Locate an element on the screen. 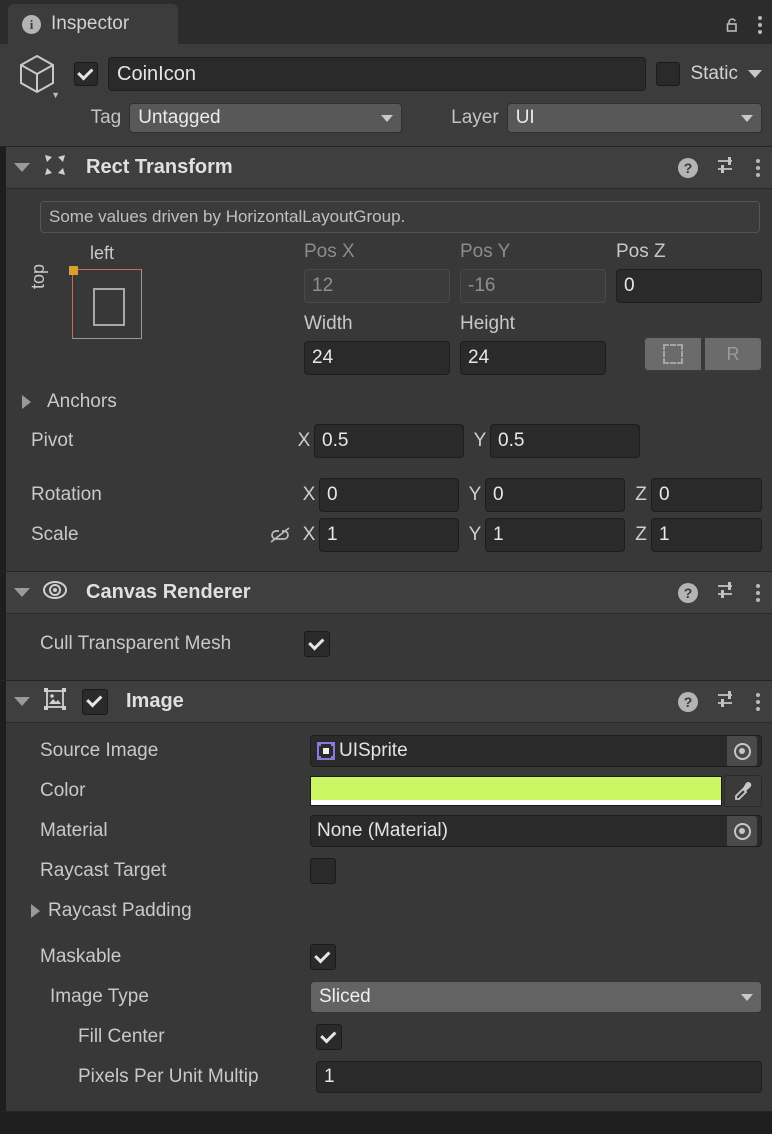 The image size is (772, 1134). canvas-renderer-body: Cull Transparent Mesh is located at coordinates (386, 647).